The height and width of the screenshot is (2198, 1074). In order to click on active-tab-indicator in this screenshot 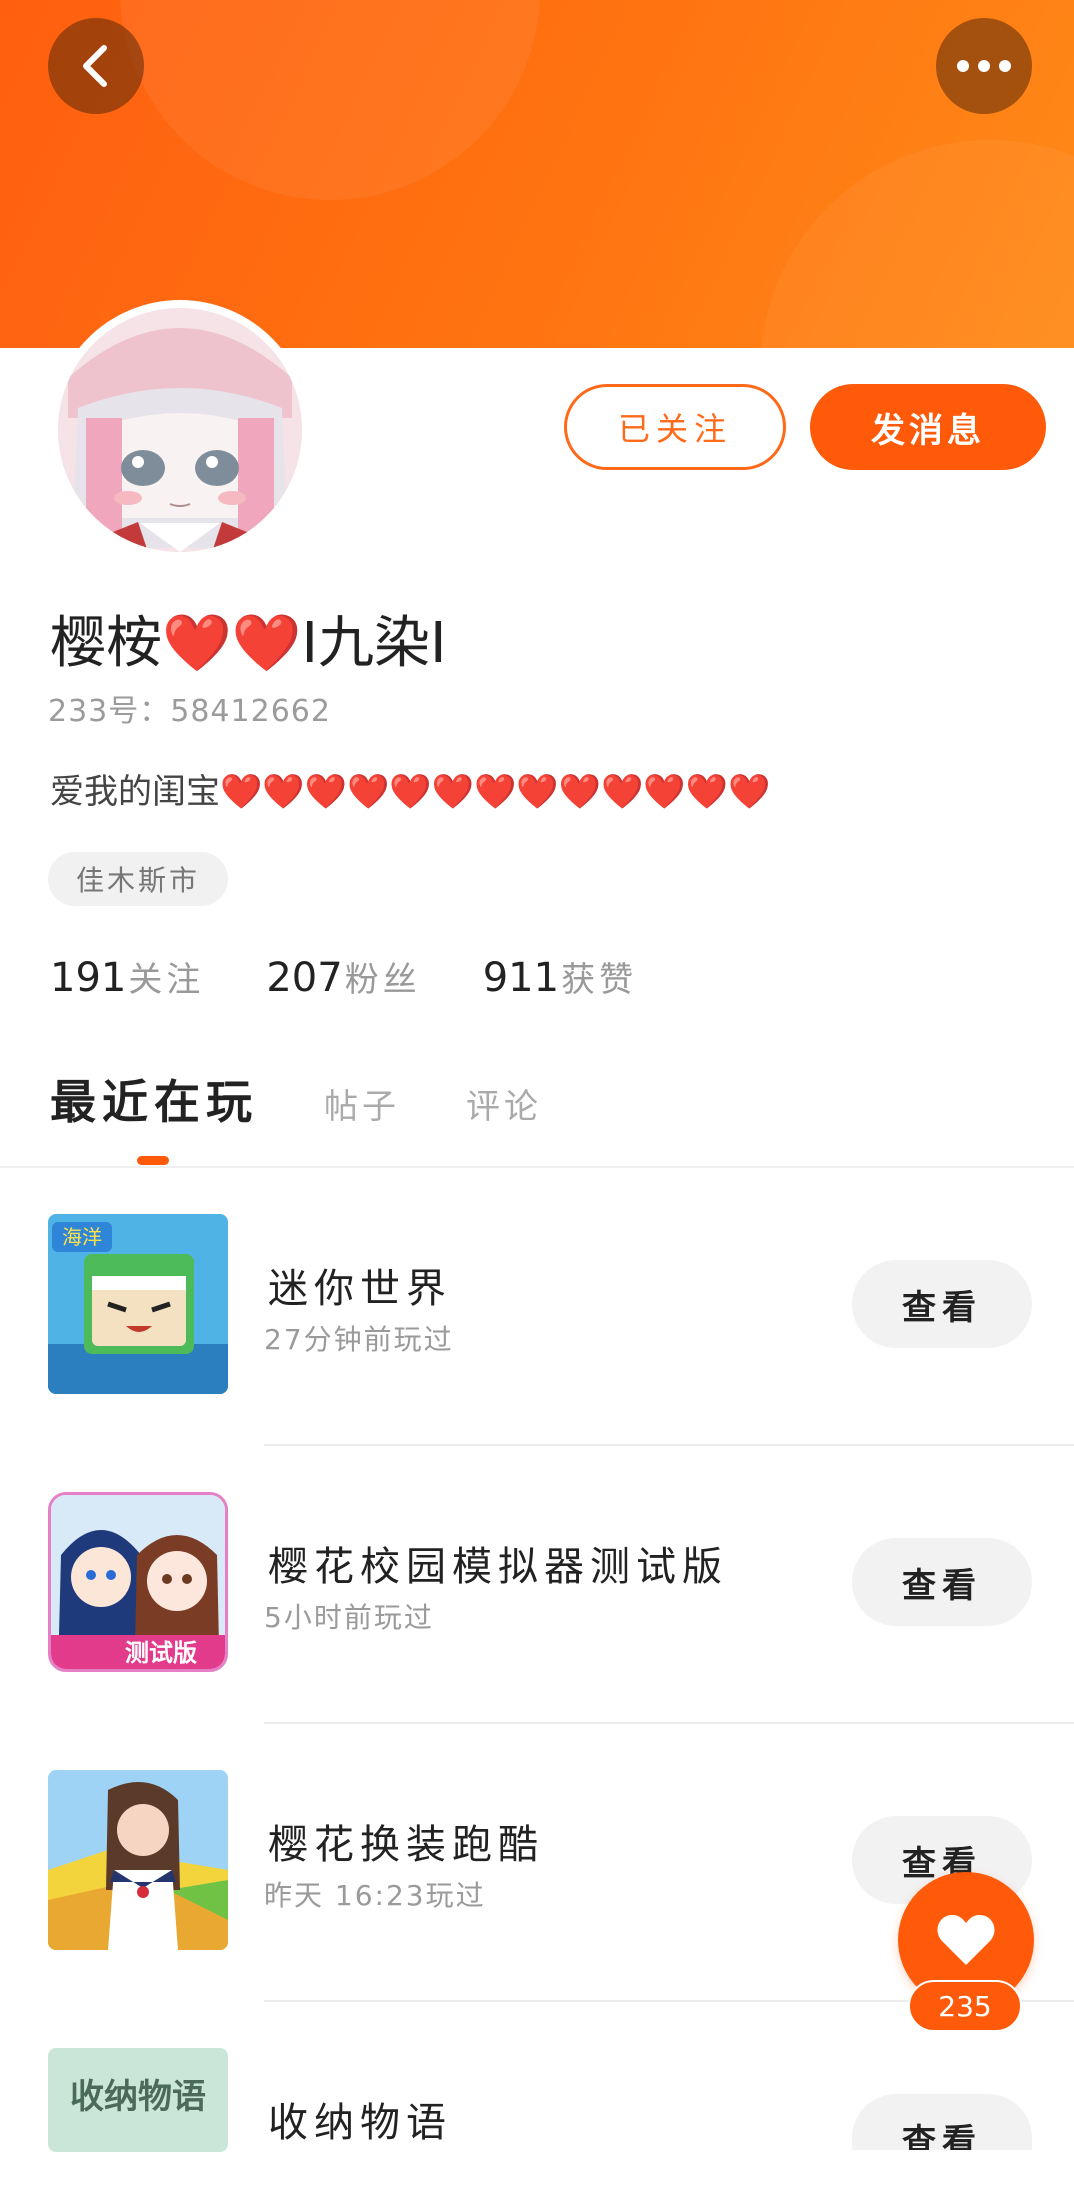, I will do `click(153, 1160)`.